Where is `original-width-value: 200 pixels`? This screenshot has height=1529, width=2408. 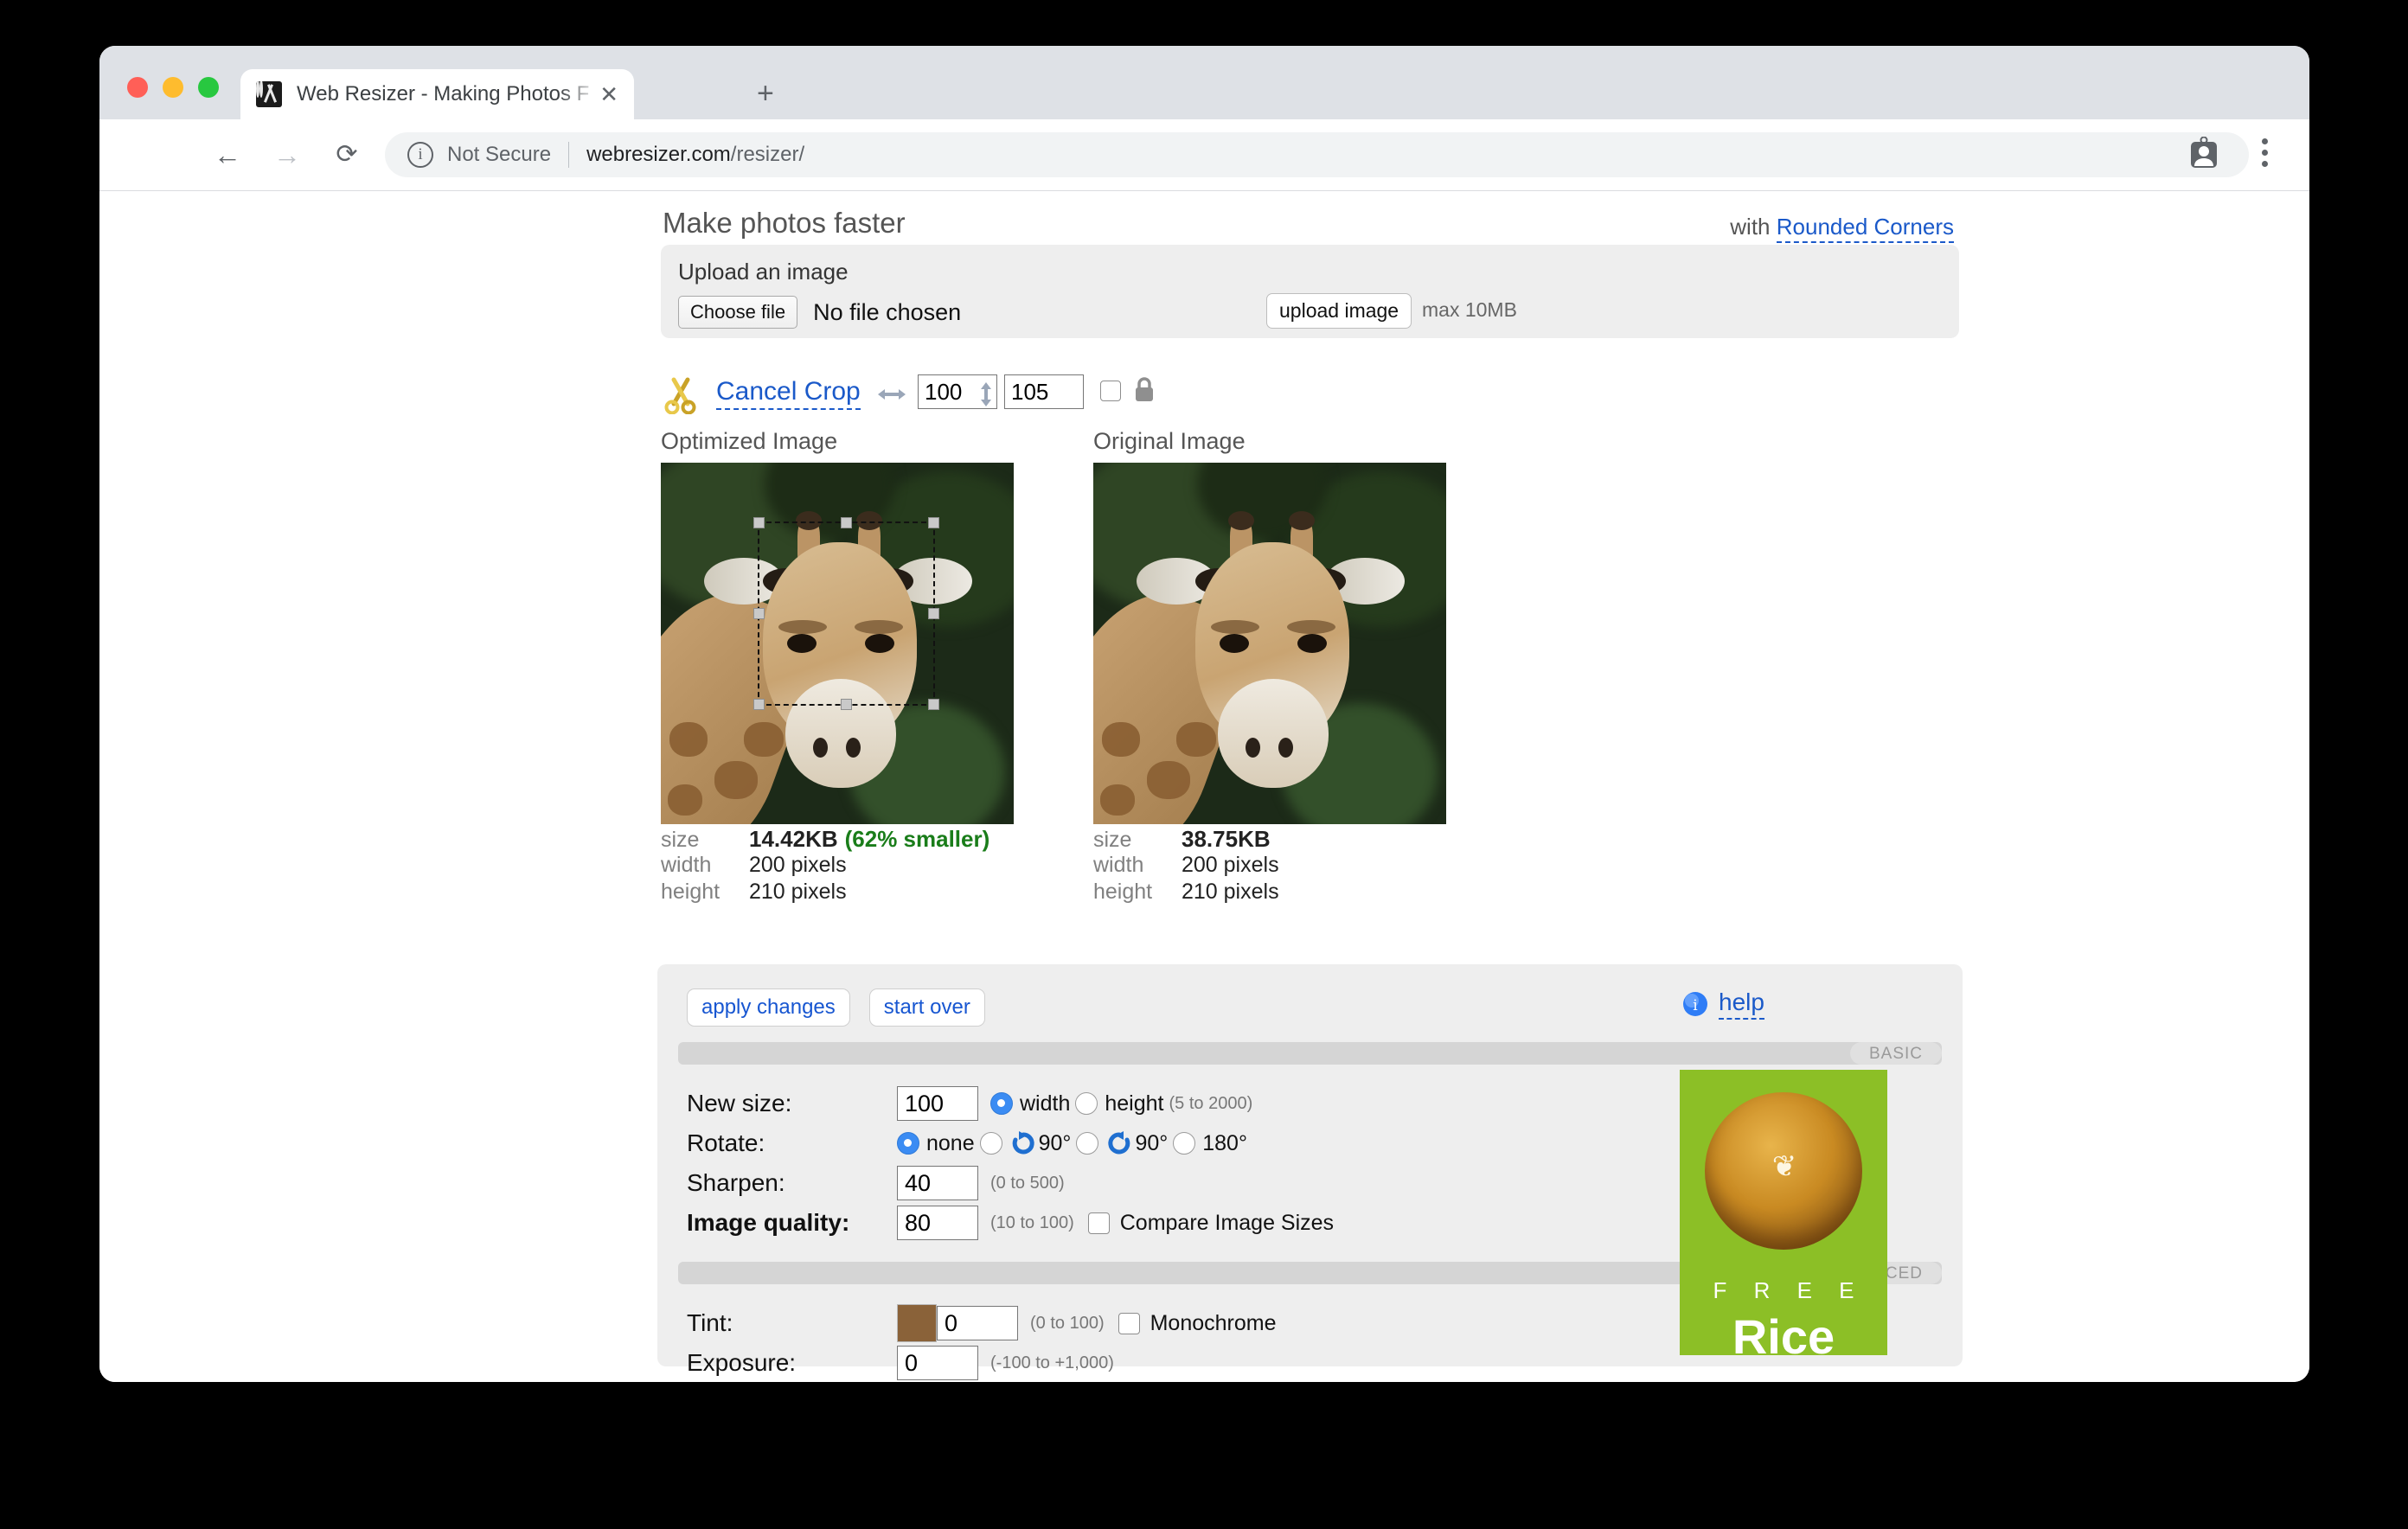 original-width-value: 200 pixels is located at coordinates (1230, 865).